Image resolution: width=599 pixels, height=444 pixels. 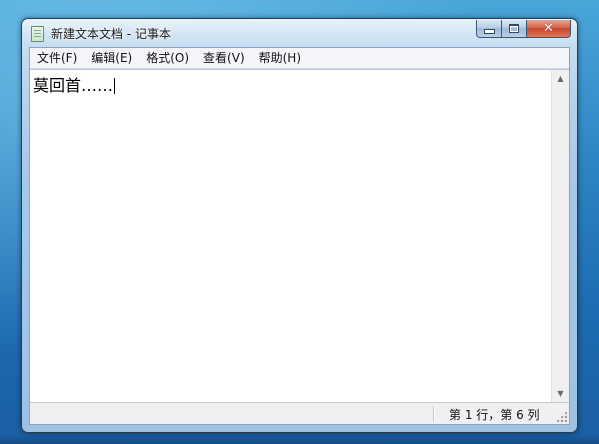 I want to click on arrow-up-icon: ▲, so click(x=560, y=78).